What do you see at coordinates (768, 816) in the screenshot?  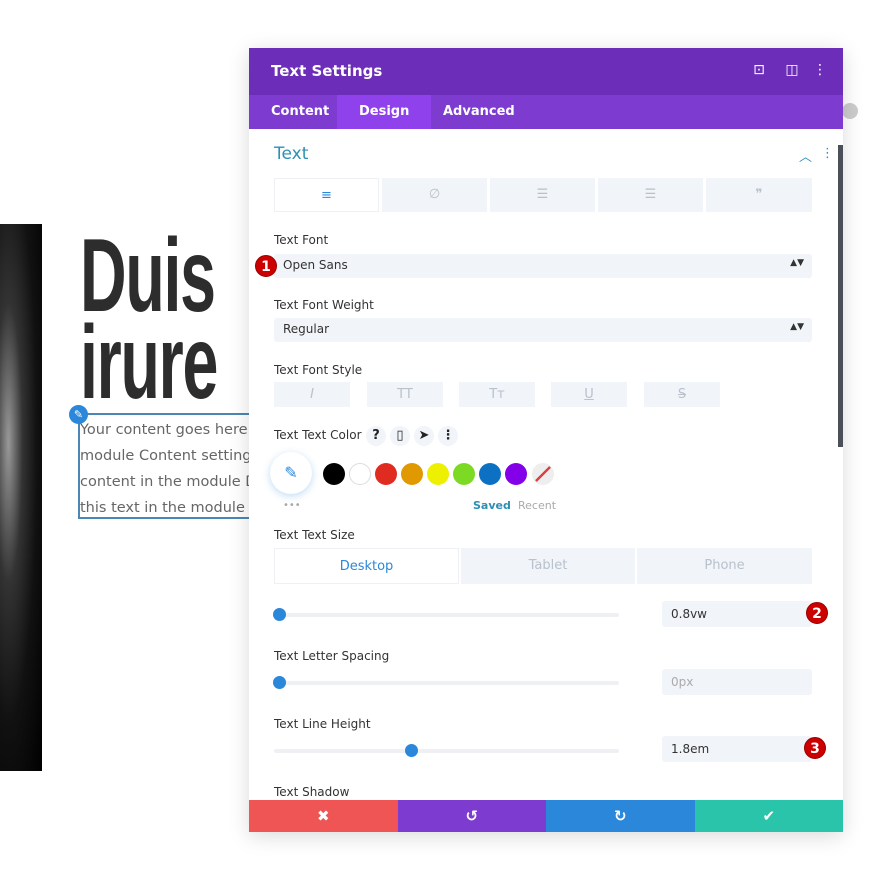 I see `save-button: ✔` at bounding box center [768, 816].